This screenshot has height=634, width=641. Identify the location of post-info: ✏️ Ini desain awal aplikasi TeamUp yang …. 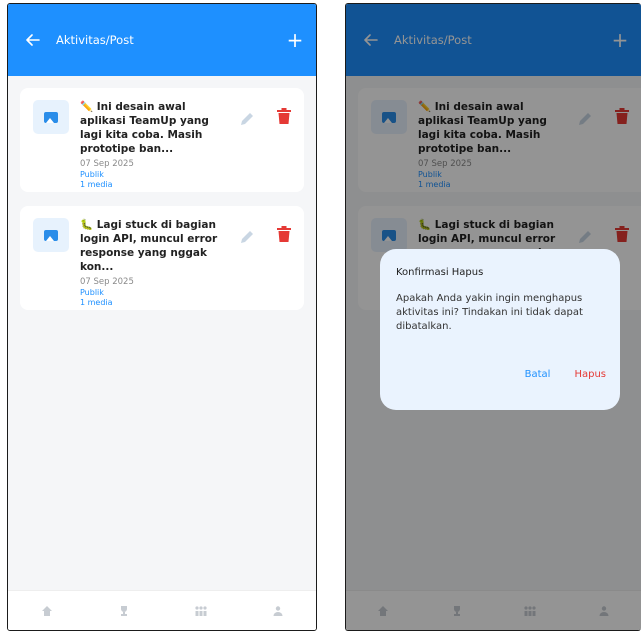
(155, 144).